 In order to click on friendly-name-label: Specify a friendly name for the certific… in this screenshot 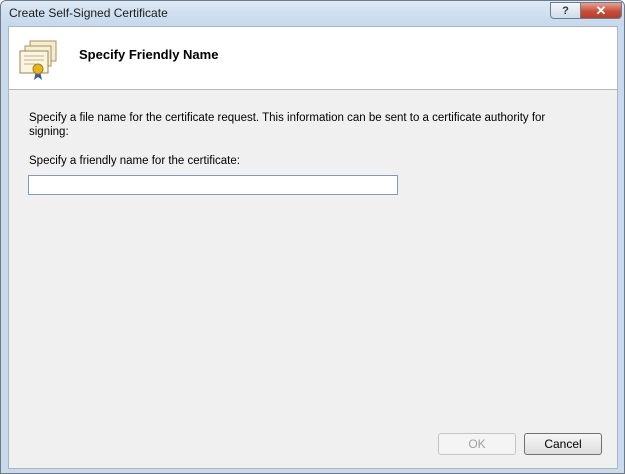, I will do `click(134, 161)`.